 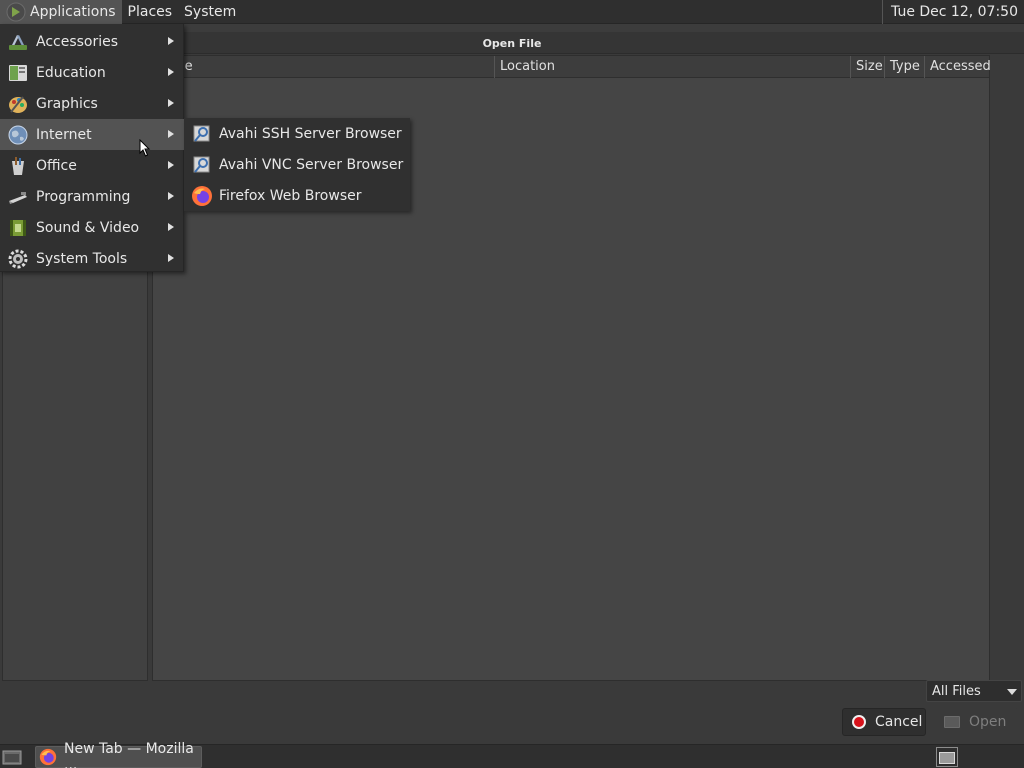 What do you see at coordinates (311, 164) in the screenshot?
I see `submenu-item-label: Avahi VNC Server Browser` at bounding box center [311, 164].